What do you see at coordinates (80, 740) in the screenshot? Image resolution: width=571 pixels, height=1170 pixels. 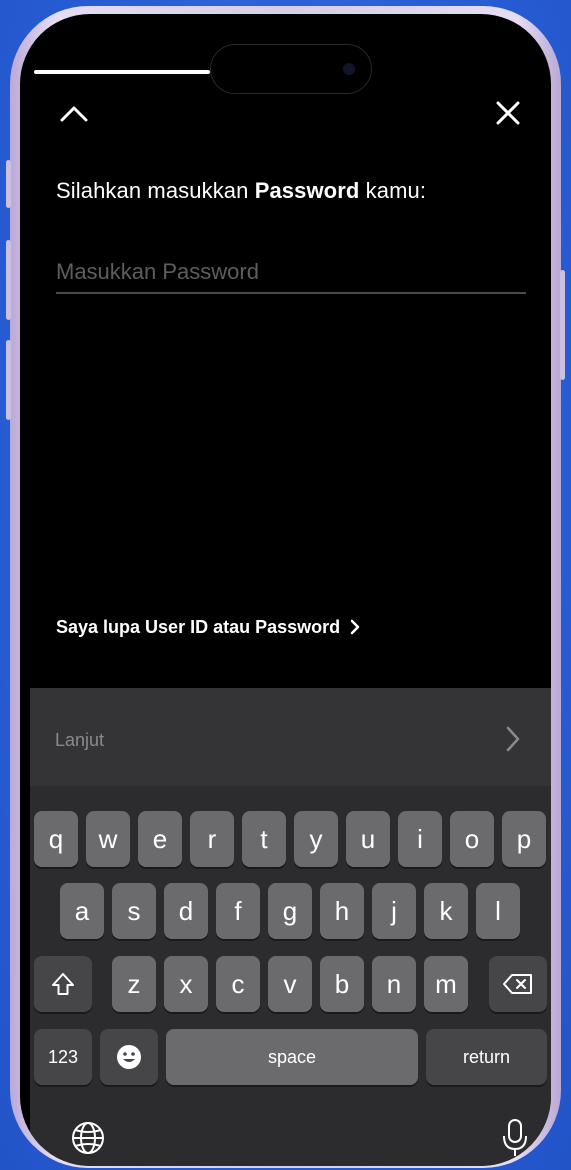 I see `next-label: Lanjut` at bounding box center [80, 740].